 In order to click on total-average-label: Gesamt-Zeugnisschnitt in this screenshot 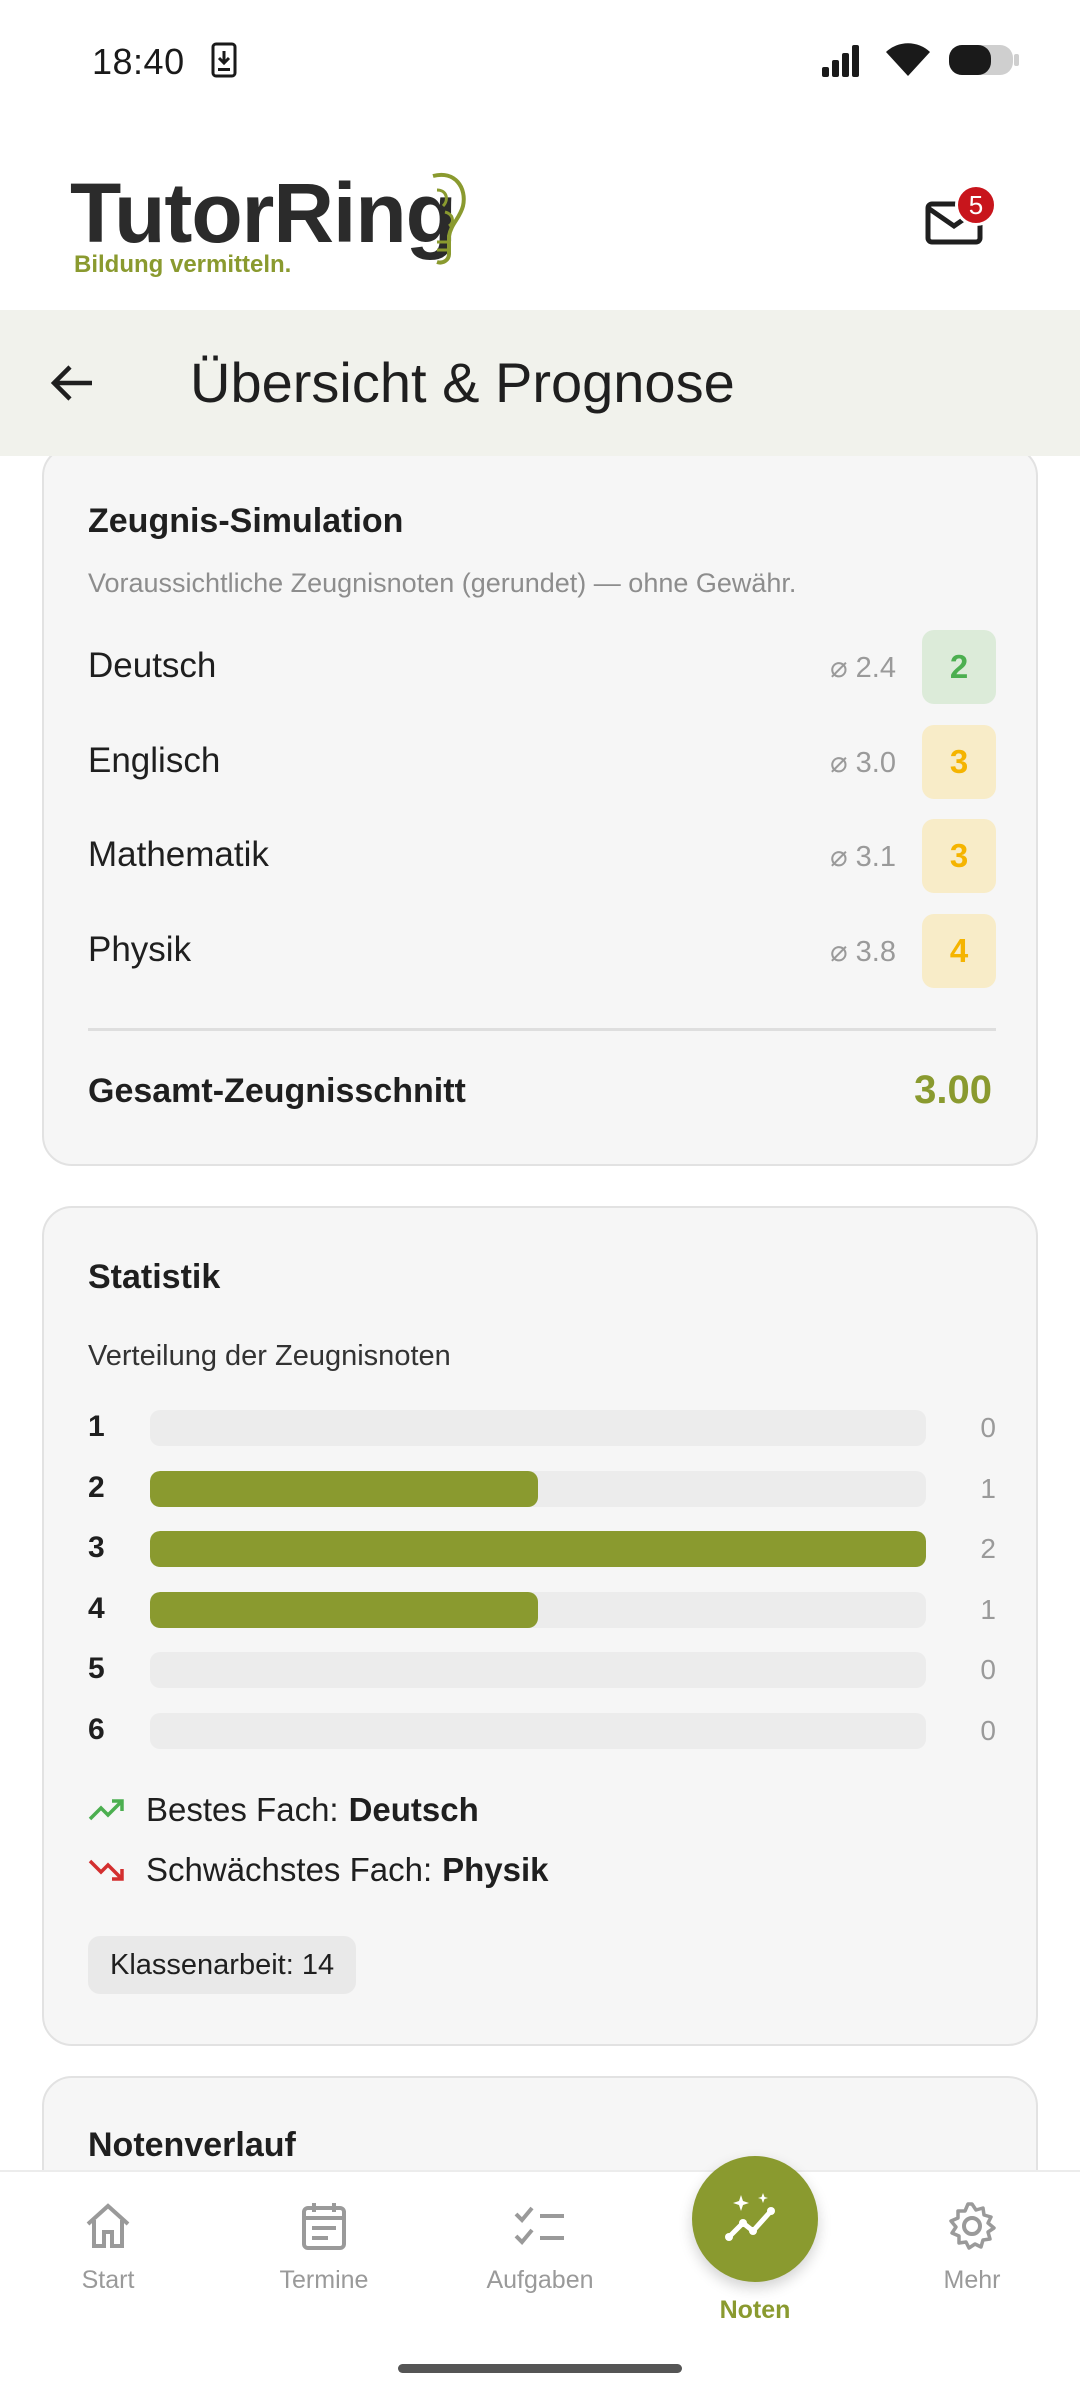, I will do `click(277, 1091)`.